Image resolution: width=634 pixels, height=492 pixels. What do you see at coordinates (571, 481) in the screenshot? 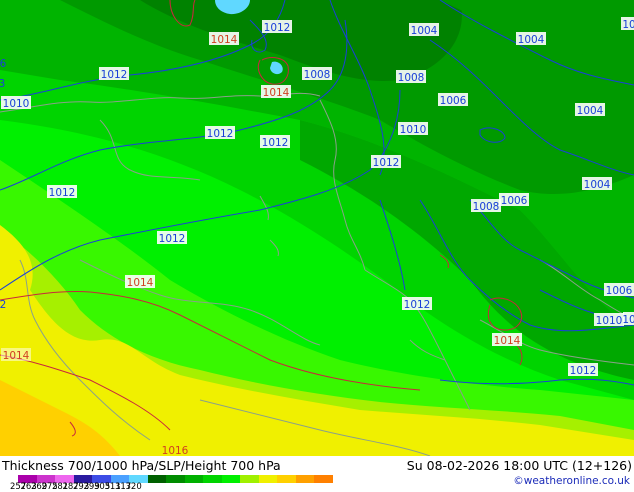
I see `site-credit-link: ©weatheronline.co.uk` at bounding box center [571, 481].